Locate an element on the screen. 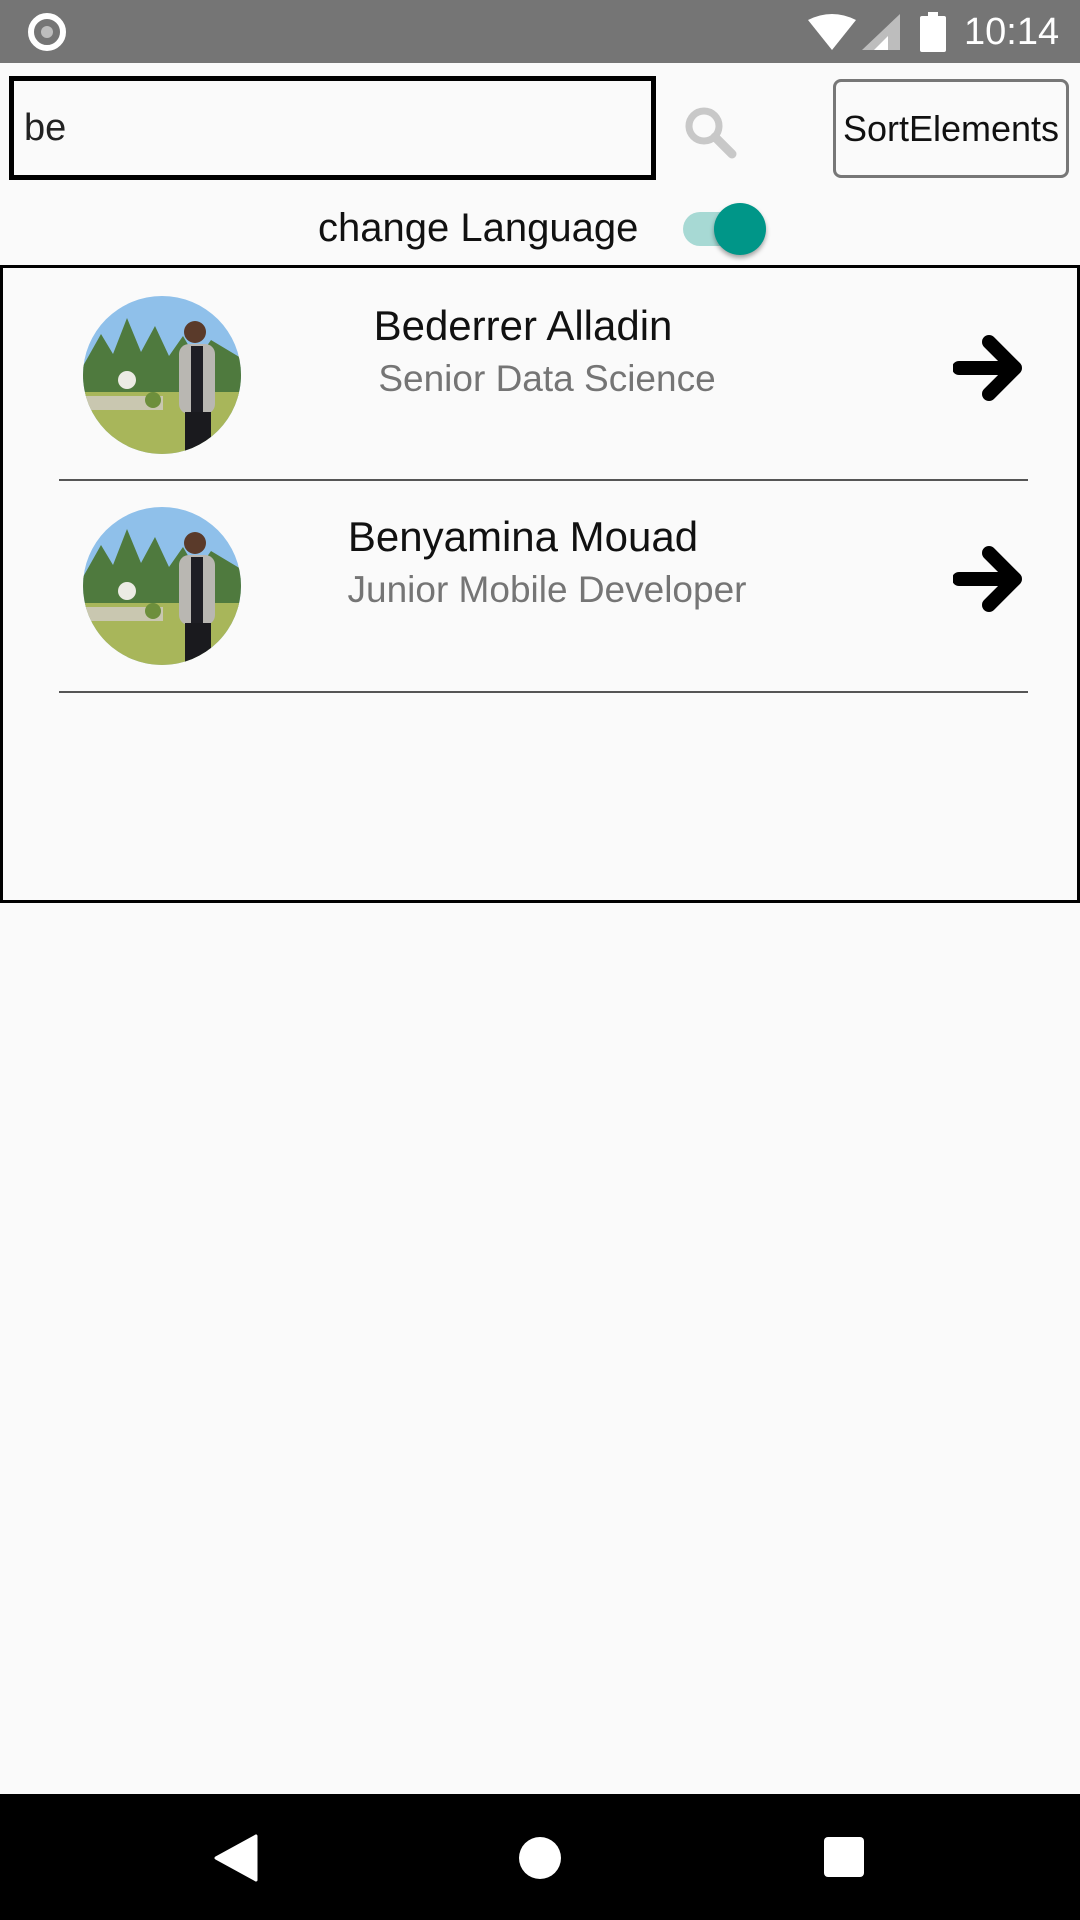  person-name: Benyamina Mouad is located at coordinates (523, 536).